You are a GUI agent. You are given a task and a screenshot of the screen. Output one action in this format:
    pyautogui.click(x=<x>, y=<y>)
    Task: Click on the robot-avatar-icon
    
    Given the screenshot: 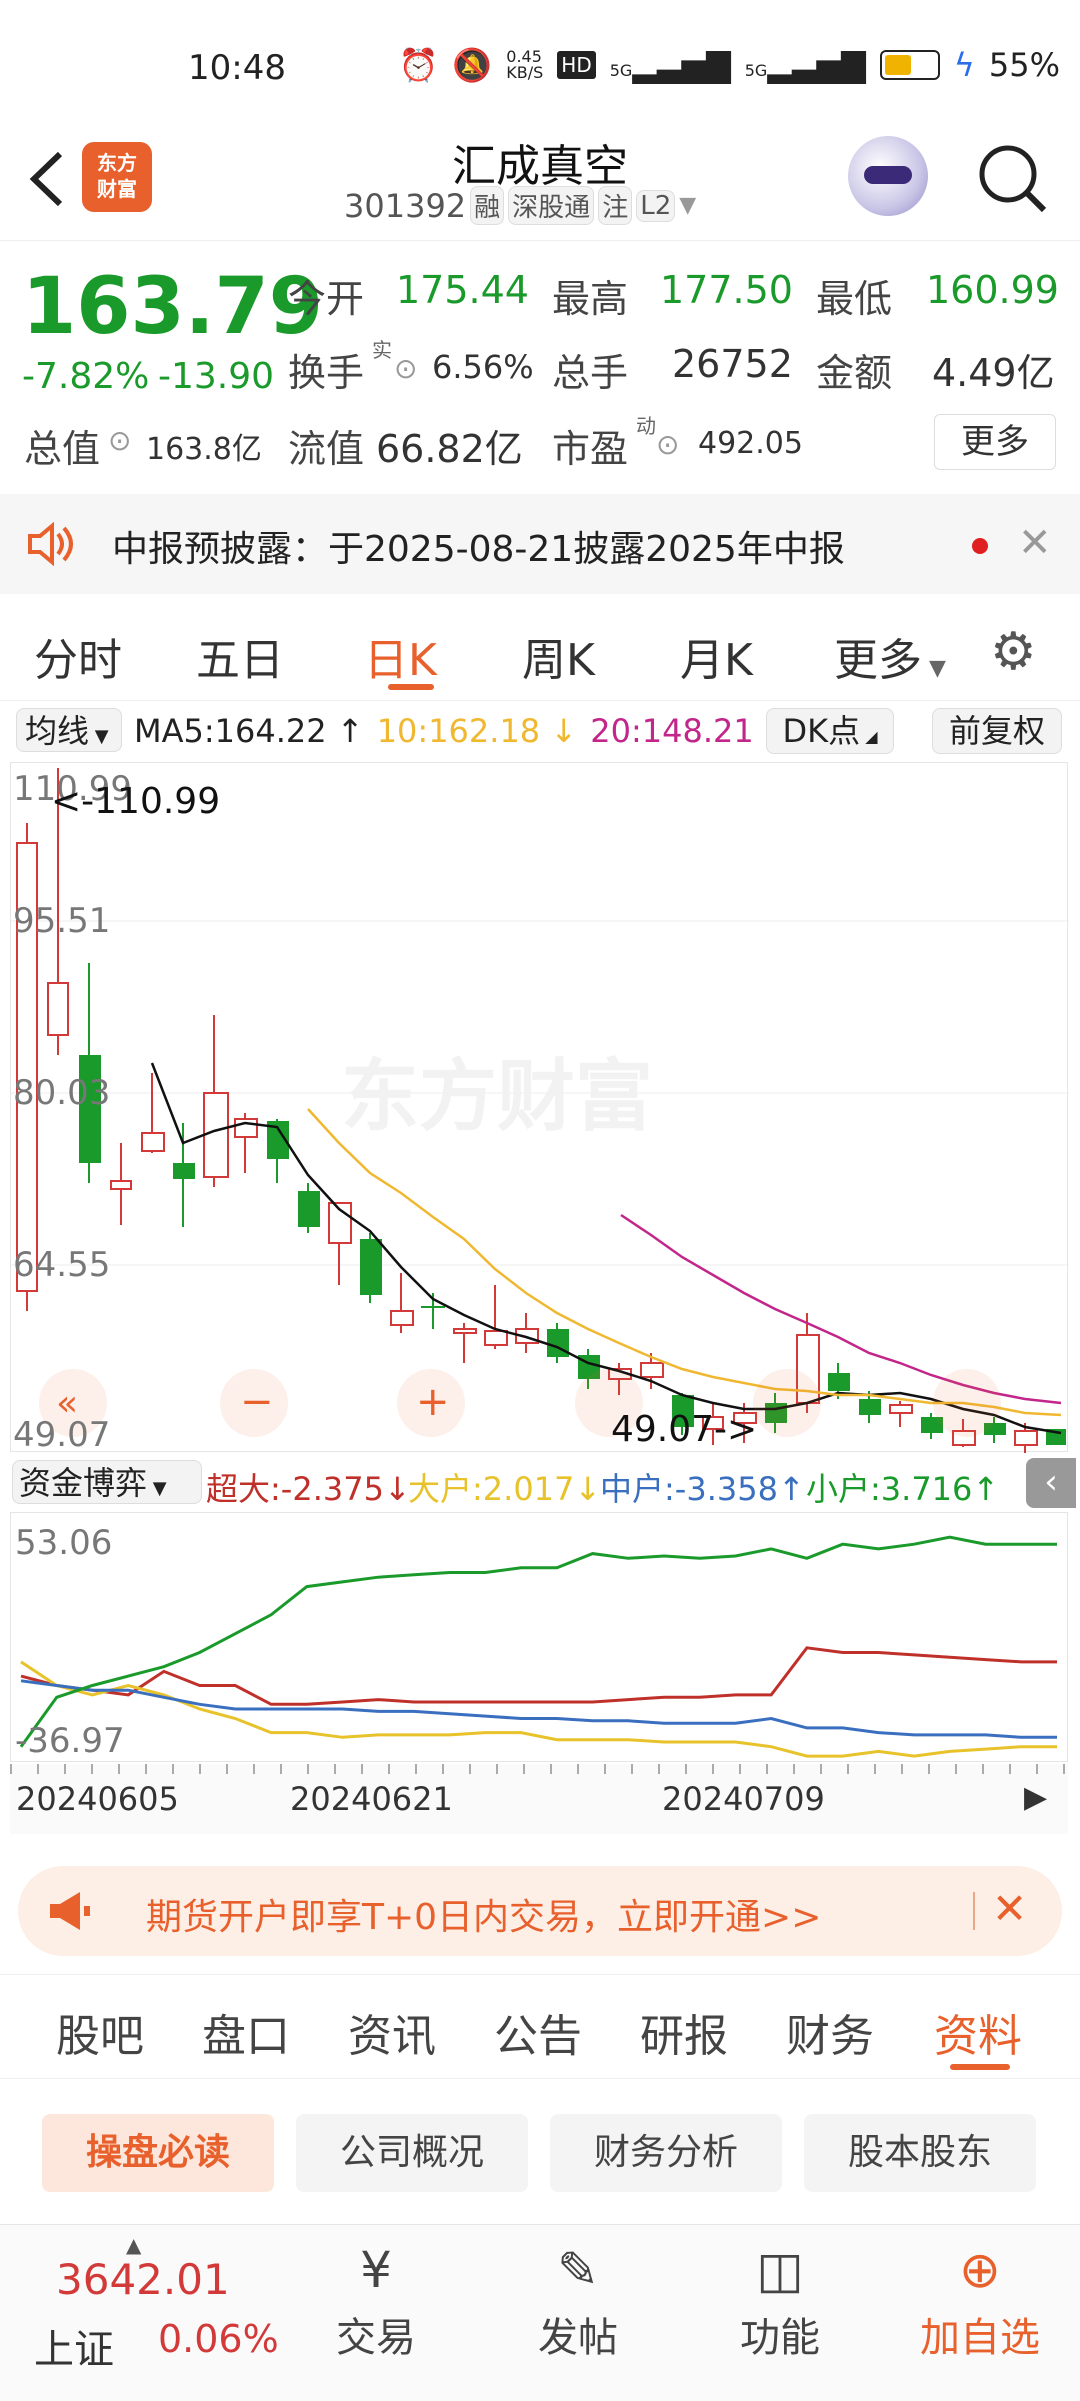 What is the action you would take?
    pyautogui.click(x=888, y=176)
    